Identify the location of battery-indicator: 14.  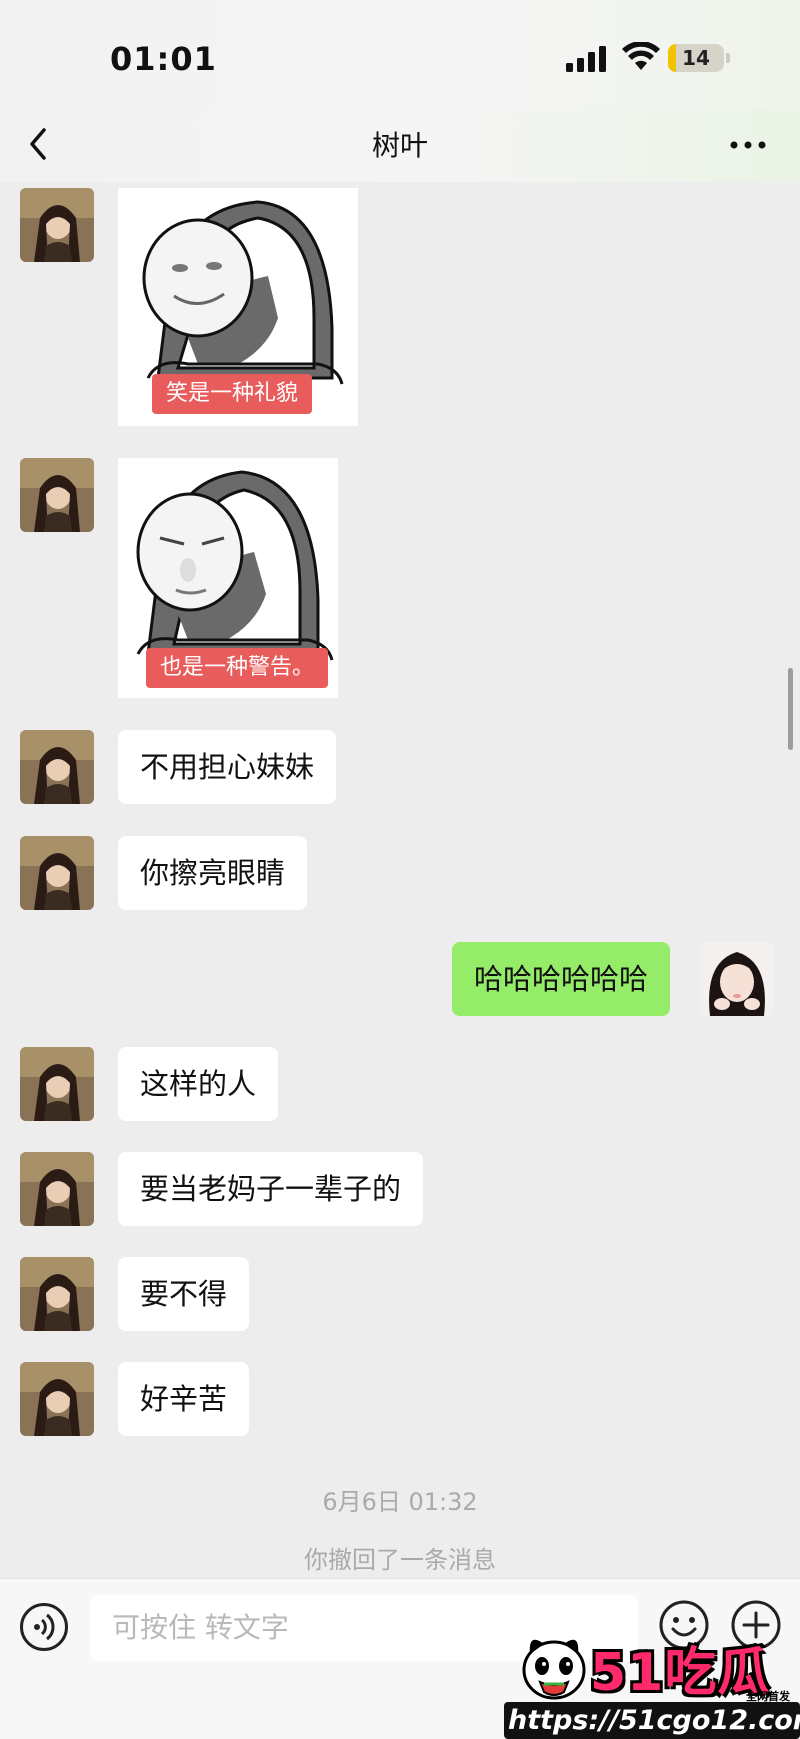
(696, 58).